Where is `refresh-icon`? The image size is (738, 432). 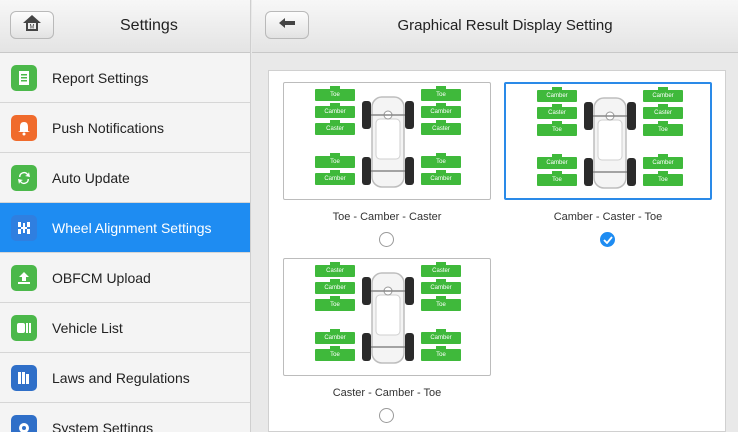
refresh-icon is located at coordinates (24, 177).